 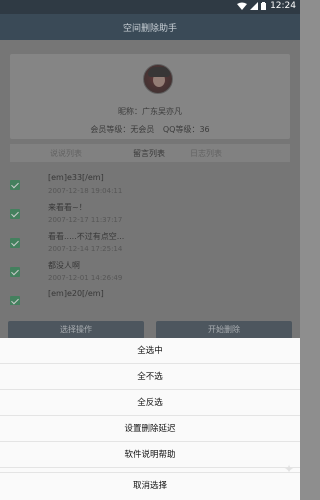 I want to click on tab-blogs: 日志列表, so click(x=206, y=153).